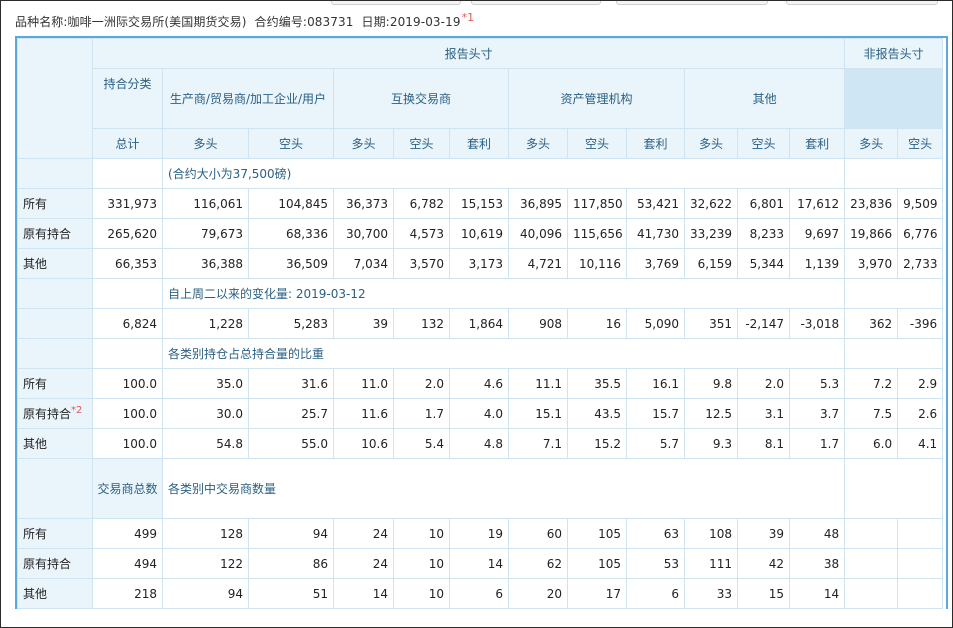 The height and width of the screenshot is (628, 953). I want to click on traders-row: 所有 499 128 94 24 10 19 60 105 63 108 39 48, so click(480, 533).